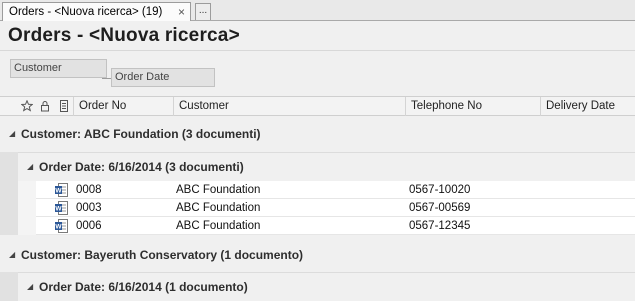 Image resolution: width=635 pixels, height=301 pixels. Describe the element at coordinates (181, 12) in the screenshot. I see `close-icon: ×` at that location.